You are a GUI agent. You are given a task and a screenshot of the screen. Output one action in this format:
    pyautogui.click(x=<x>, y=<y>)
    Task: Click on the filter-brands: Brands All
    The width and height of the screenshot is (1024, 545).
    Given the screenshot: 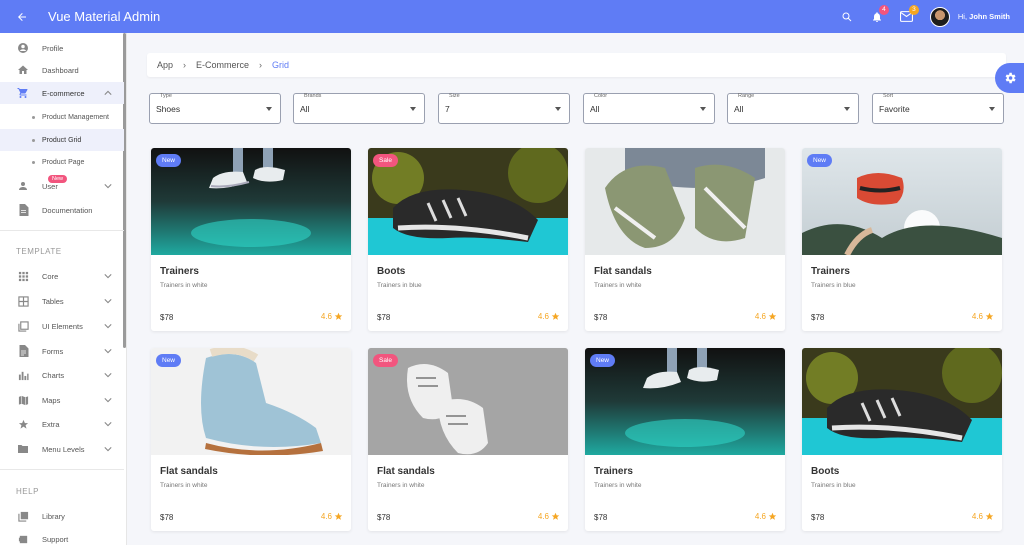 What is the action you would take?
    pyautogui.click(x=359, y=108)
    